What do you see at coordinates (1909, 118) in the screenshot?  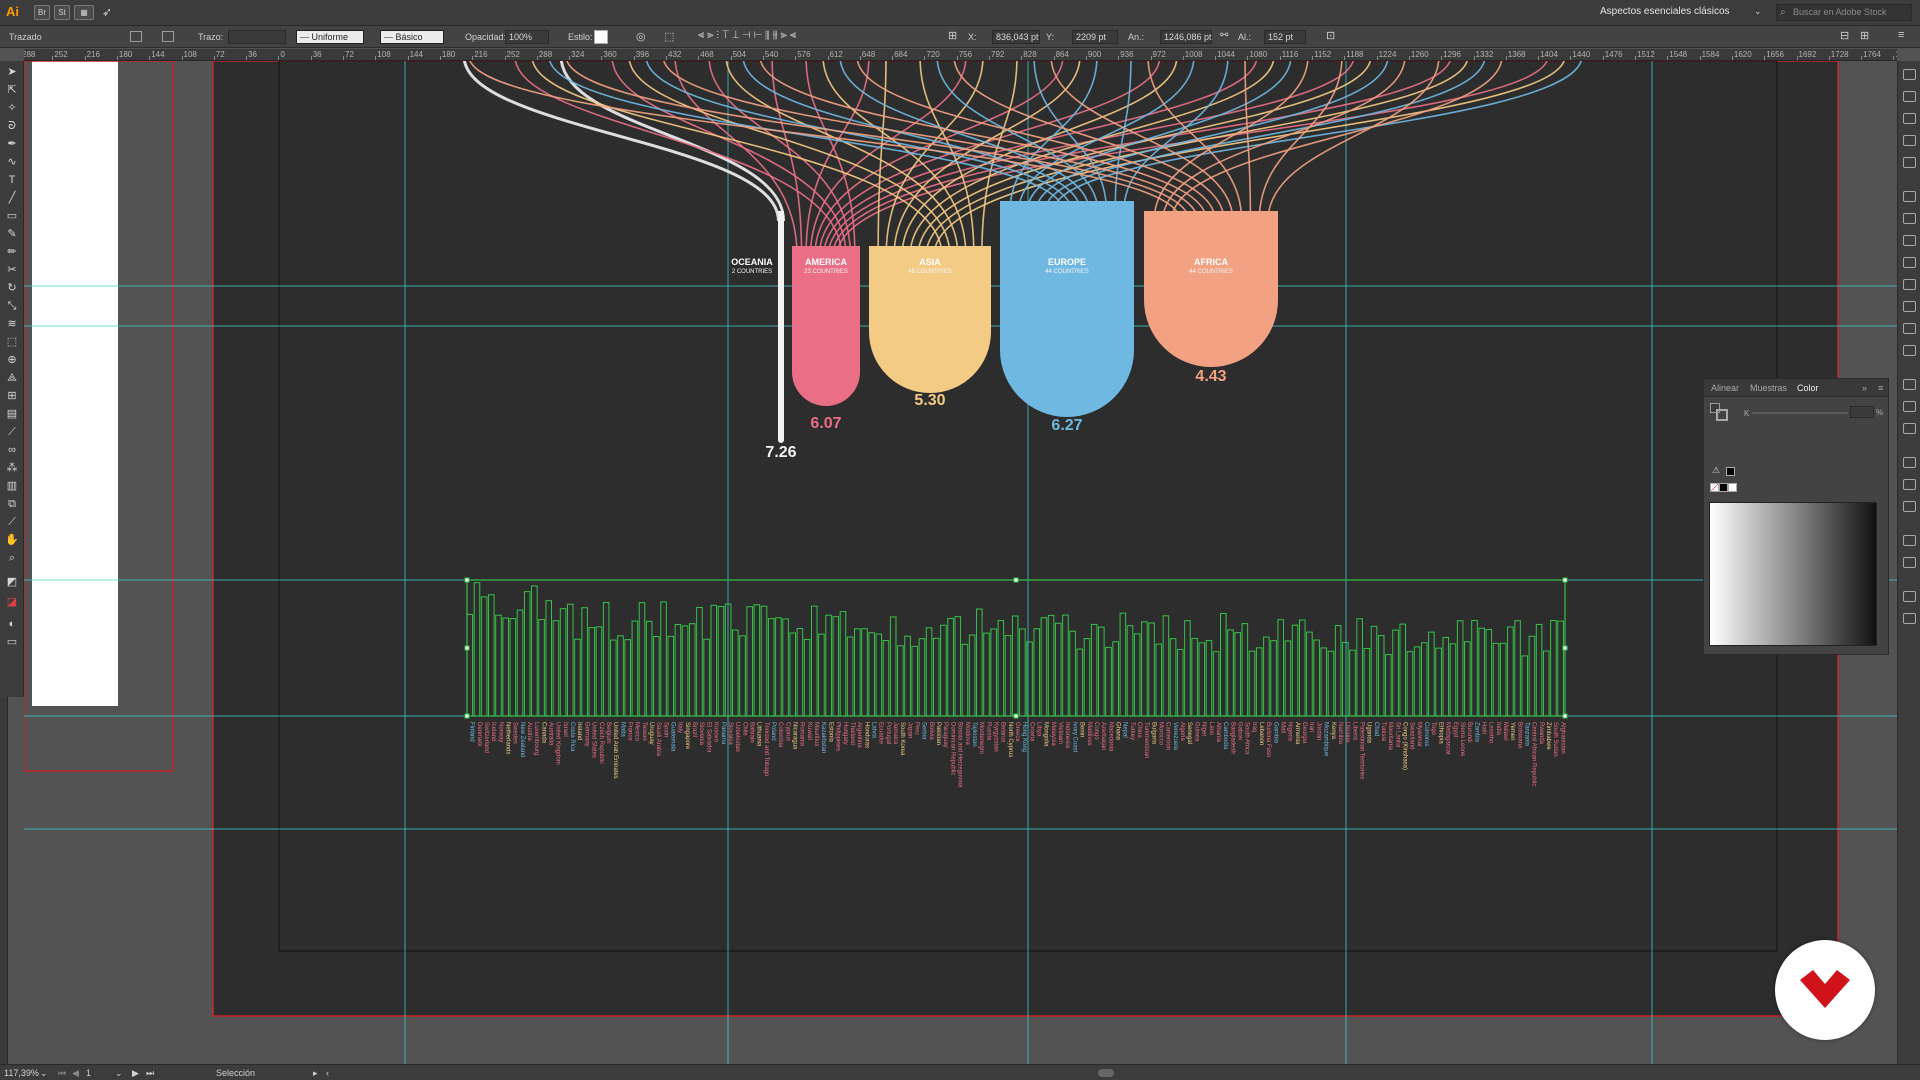 I see `properties-icon` at bounding box center [1909, 118].